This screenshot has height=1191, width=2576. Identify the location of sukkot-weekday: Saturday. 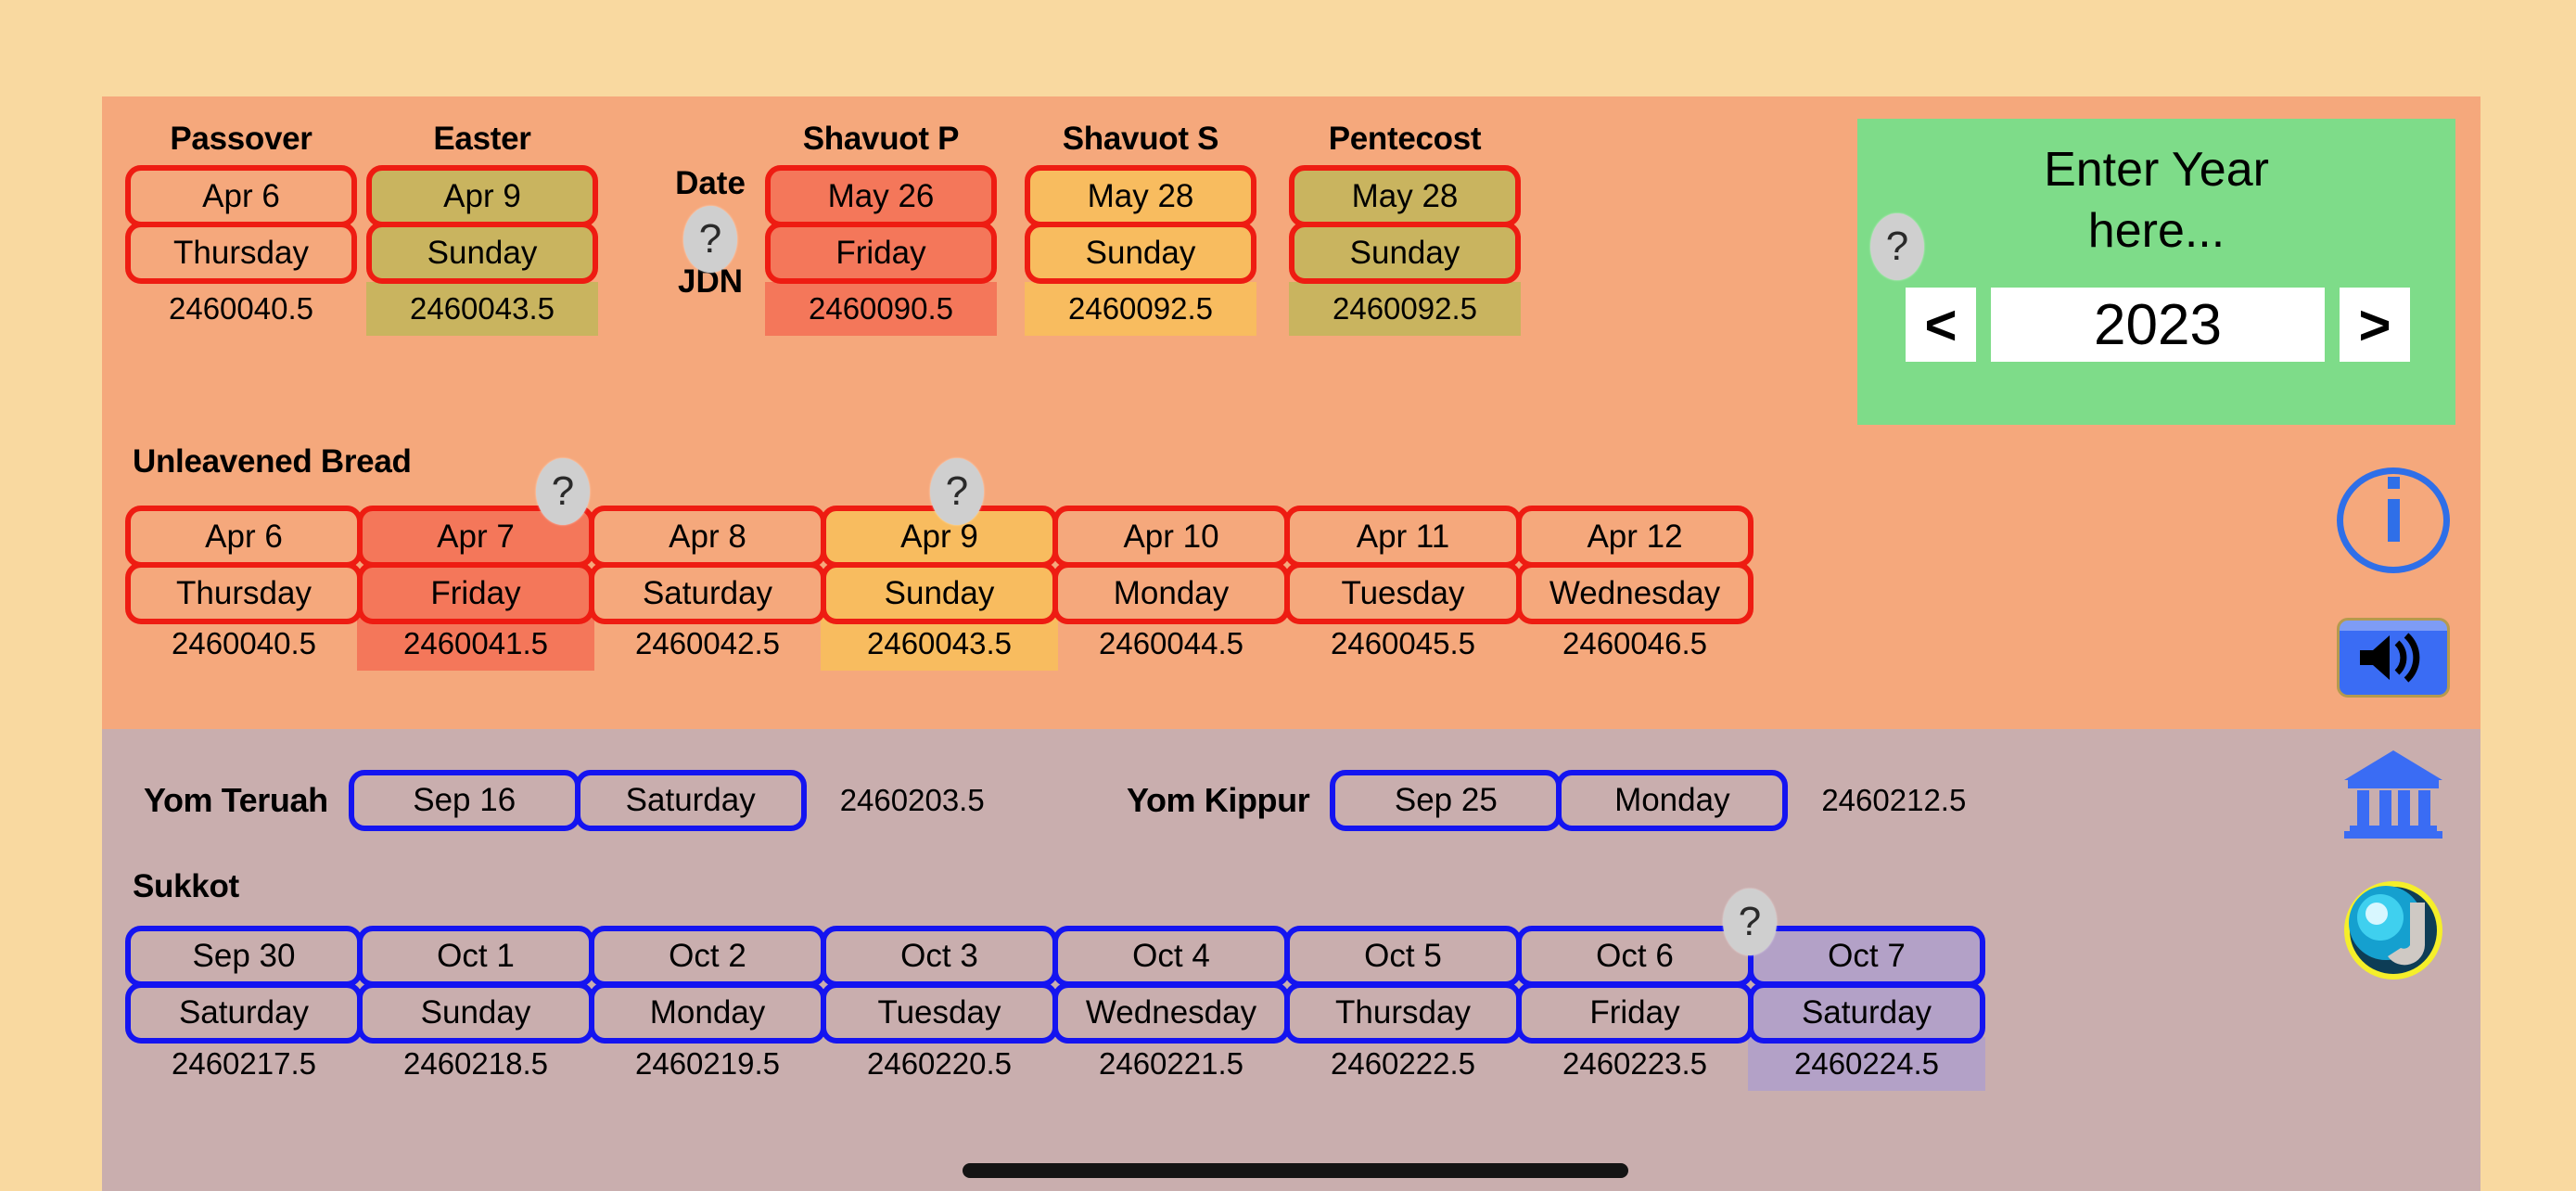
(1867, 1012).